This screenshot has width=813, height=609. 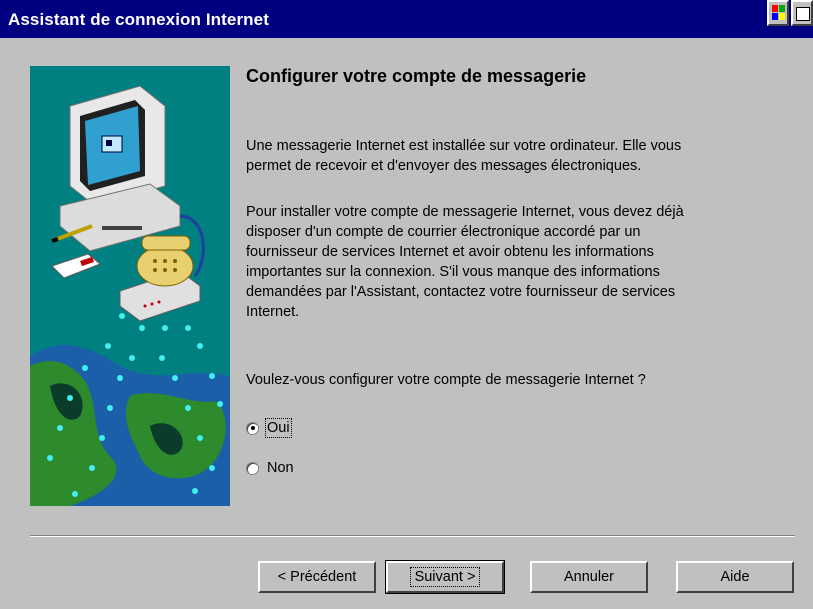 I want to click on previous-button: < Précédent, so click(x=317, y=577).